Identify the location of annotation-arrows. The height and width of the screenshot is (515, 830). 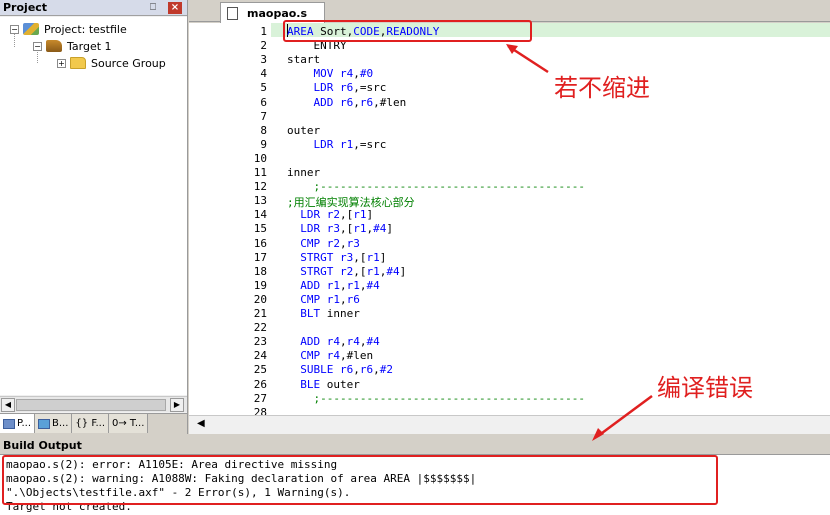
(579, 242).